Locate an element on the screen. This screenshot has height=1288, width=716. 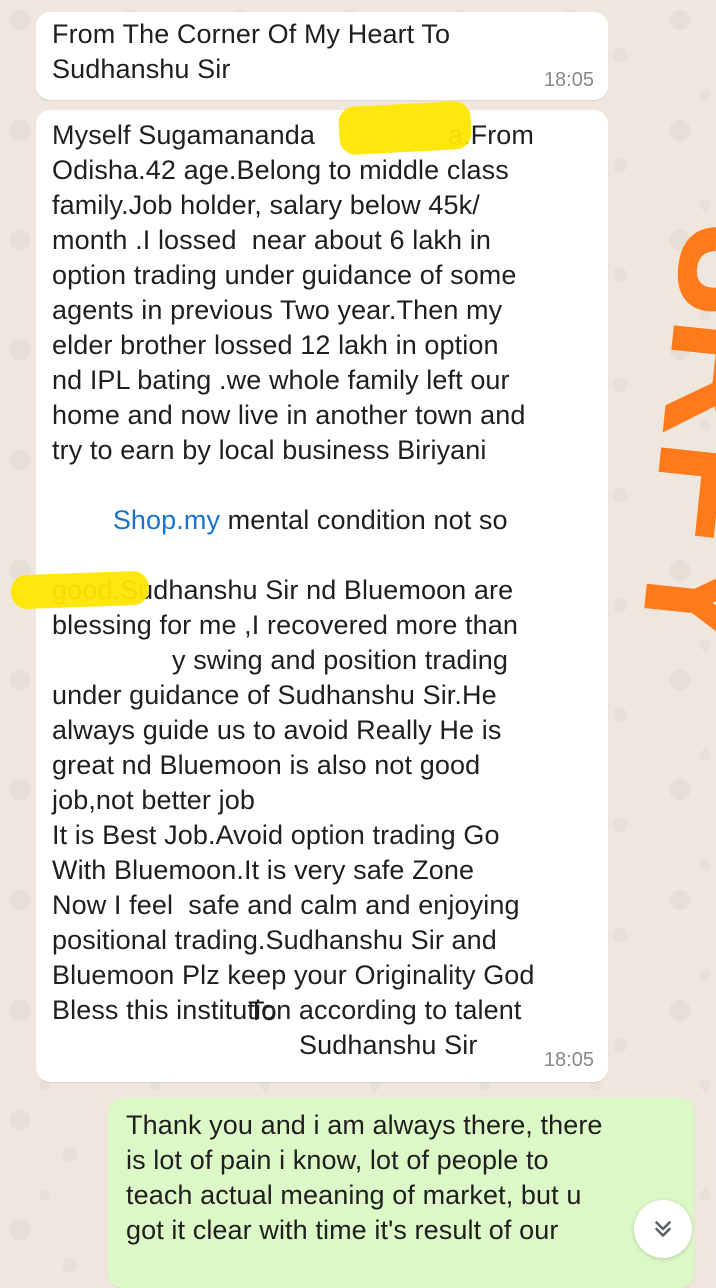
orange-handwriting-overlay: 3RFY is located at coordinates (659, 442).